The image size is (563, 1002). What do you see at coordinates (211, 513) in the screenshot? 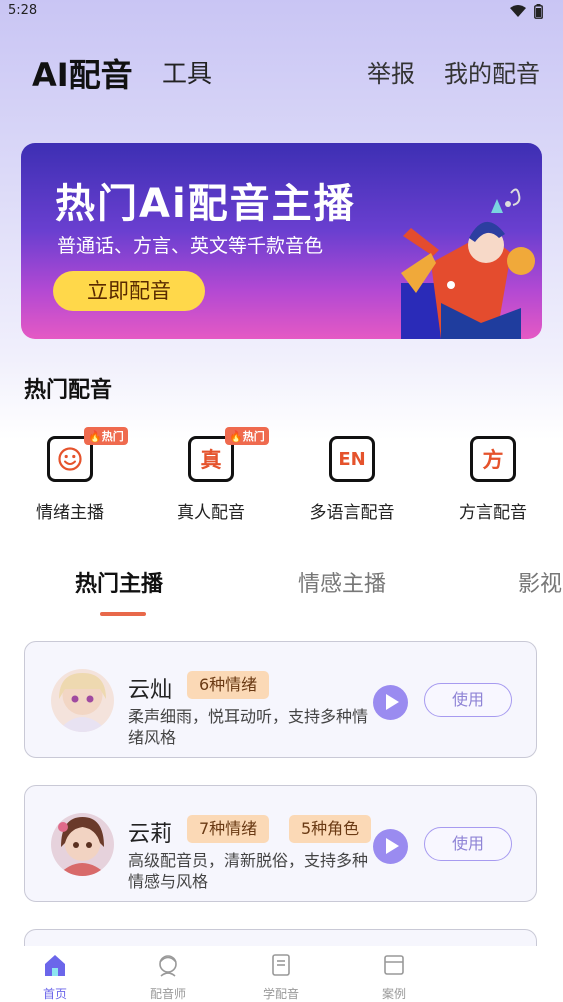
I see `category-label: 真人配音` at bounding box center [211, 513].